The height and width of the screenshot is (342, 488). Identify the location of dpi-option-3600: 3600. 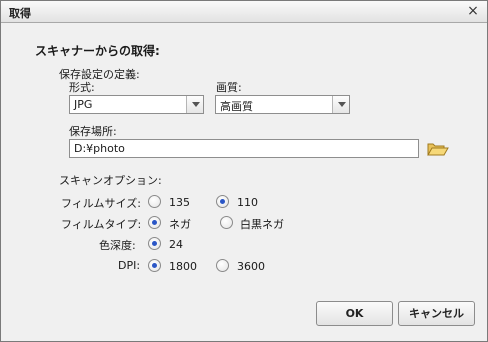
(251, 266).